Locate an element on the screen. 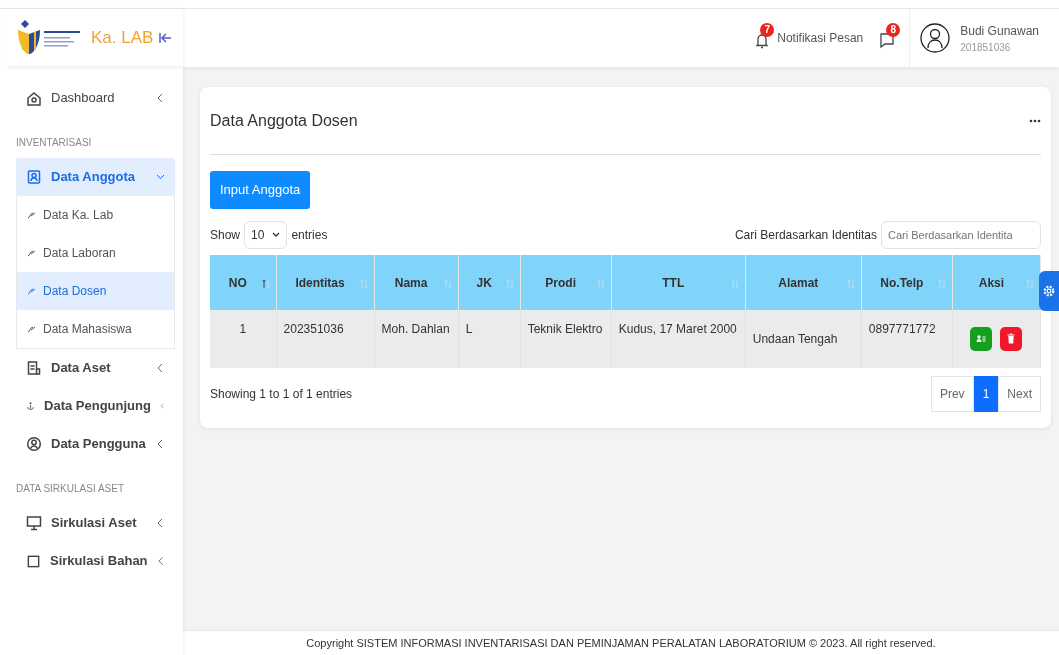  sidebar-item: Data Anggota is located at coordinates (95, 177).